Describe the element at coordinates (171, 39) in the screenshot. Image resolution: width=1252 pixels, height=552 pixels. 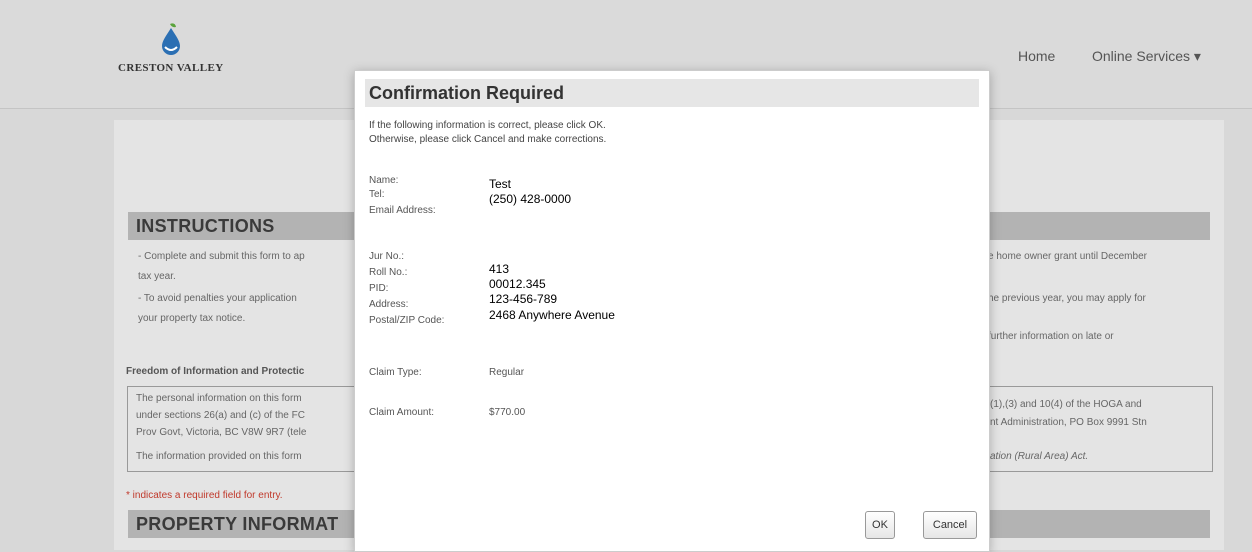
I see `logo-drop-icon` at that location.